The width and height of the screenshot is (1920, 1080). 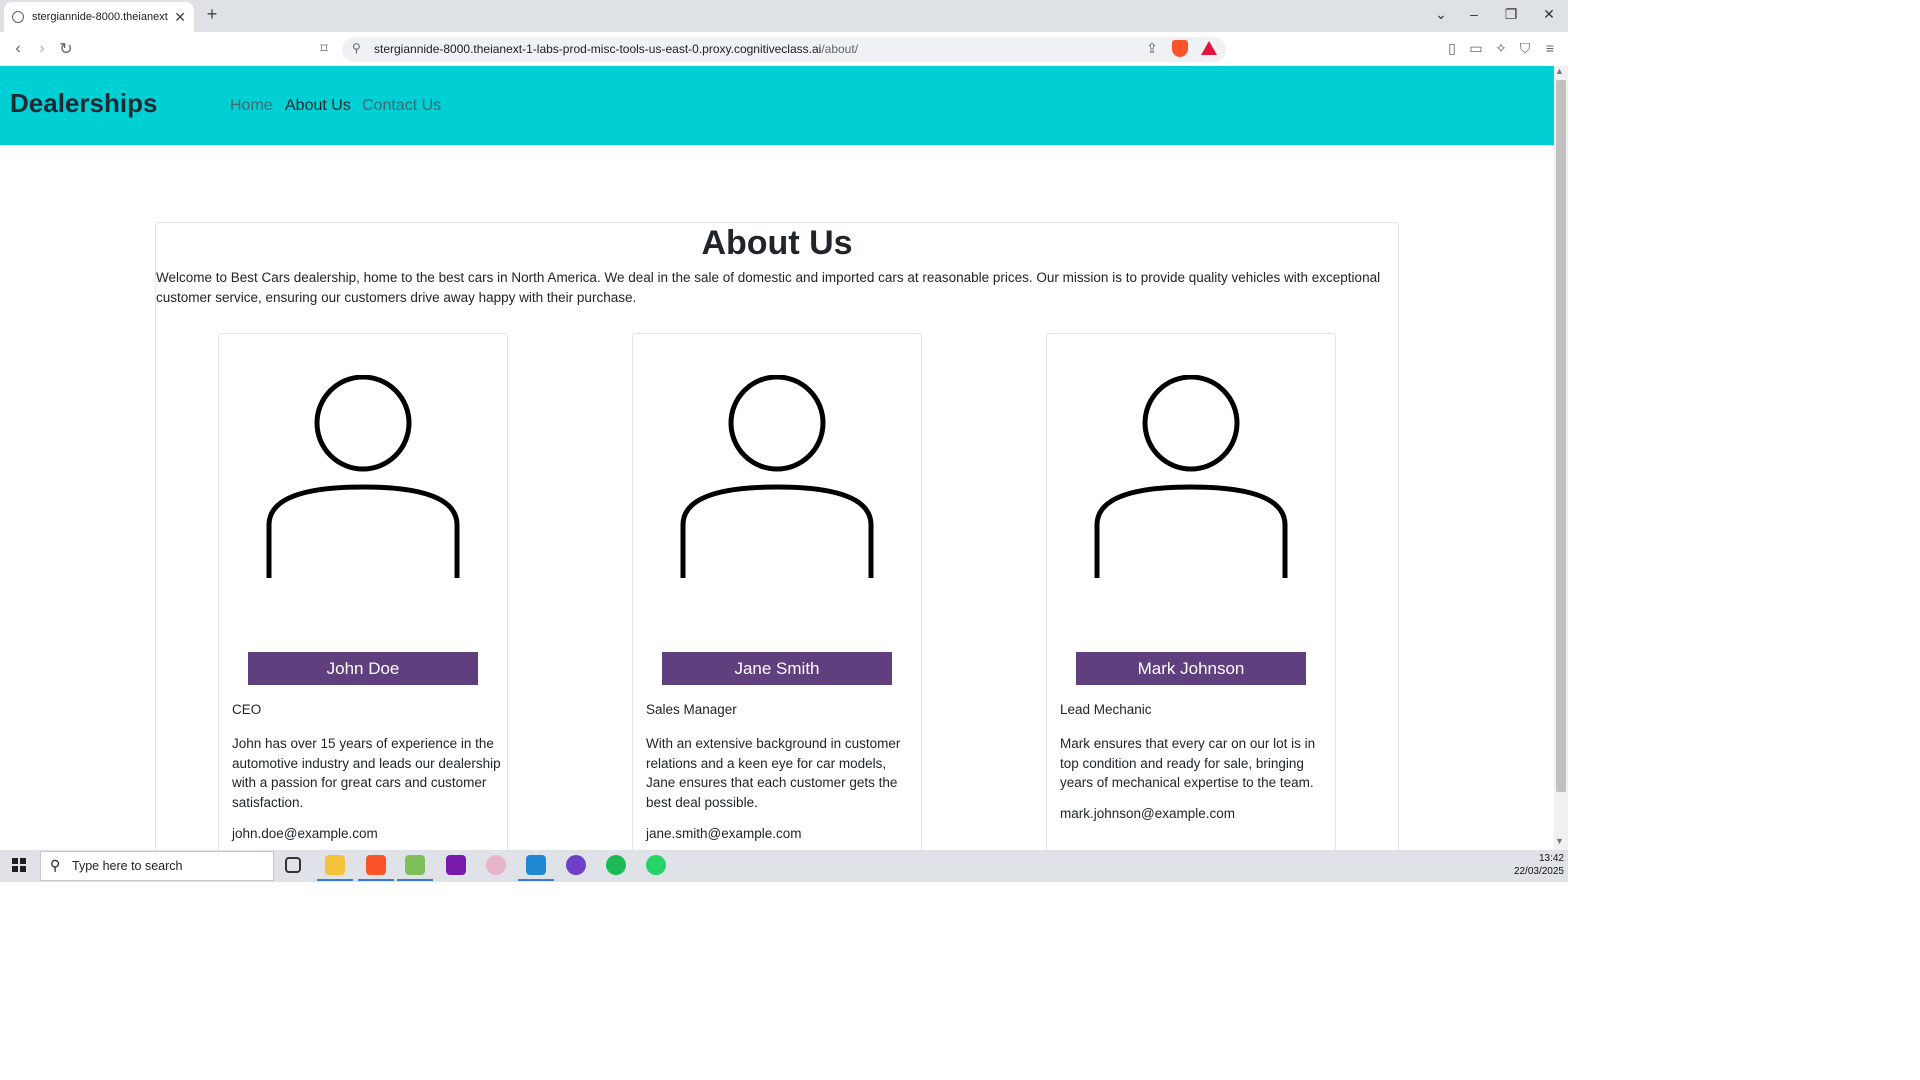 I want to click on team-email: jane.smith@example.com, so click(x=724, y=833).